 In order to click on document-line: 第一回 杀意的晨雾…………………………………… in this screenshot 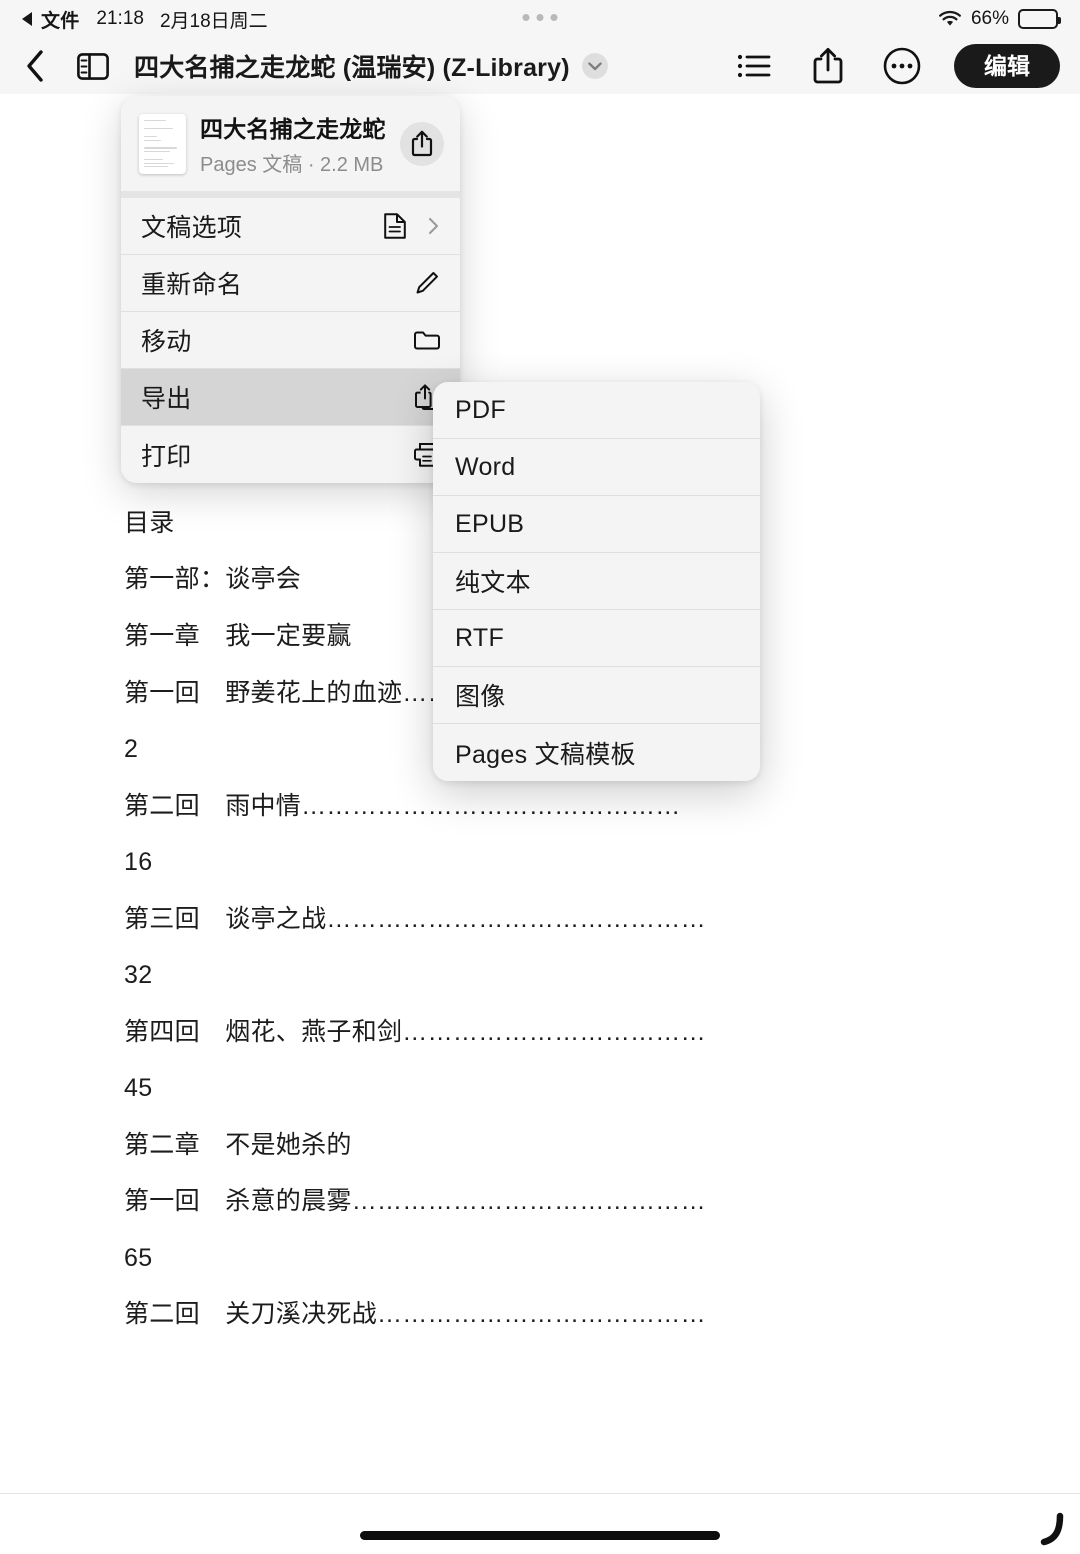, I will do `click(415, 1201)`.